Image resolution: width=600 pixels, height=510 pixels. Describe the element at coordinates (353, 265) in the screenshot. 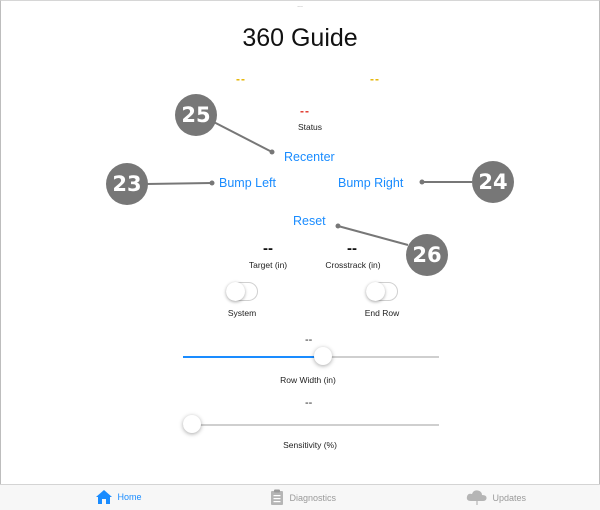

I see `crosstrack-label: Crosstrack (in)` at that location.